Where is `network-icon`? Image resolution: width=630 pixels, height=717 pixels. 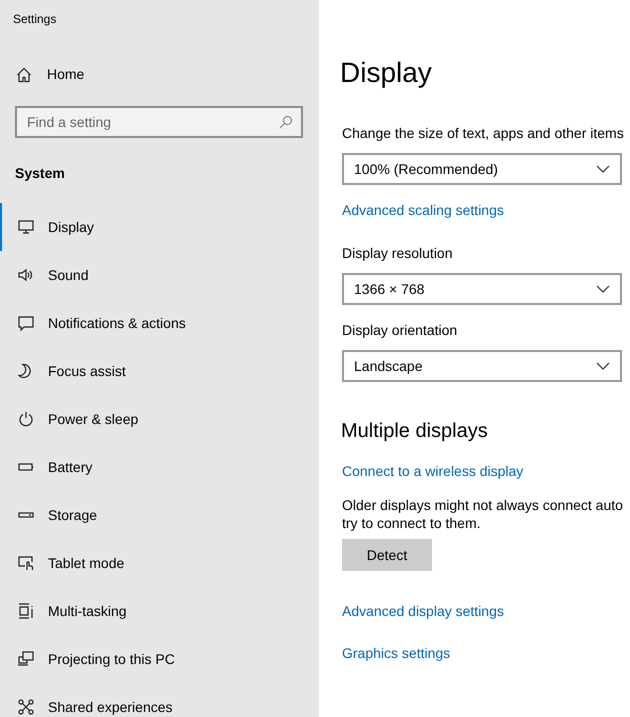
network-icon is located at coordinates (26, 707).